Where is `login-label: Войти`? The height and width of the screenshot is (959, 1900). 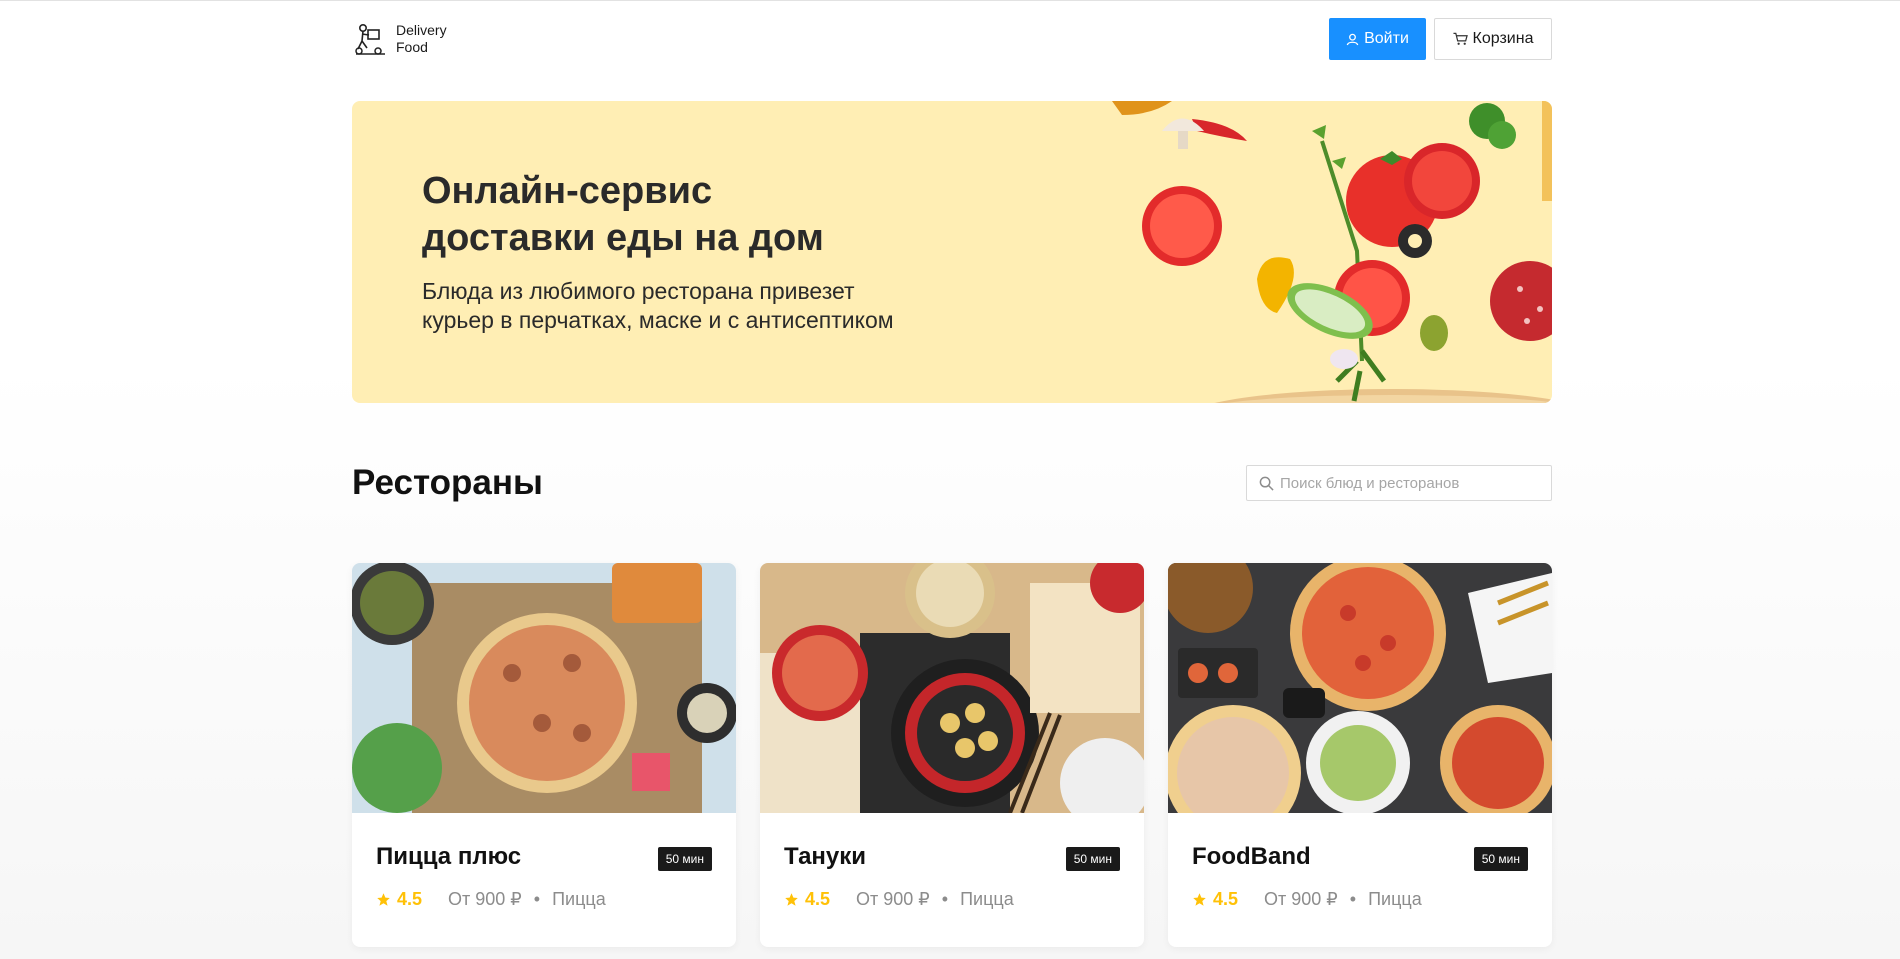
login-label: Войти is located at coordinates (1386, 38).